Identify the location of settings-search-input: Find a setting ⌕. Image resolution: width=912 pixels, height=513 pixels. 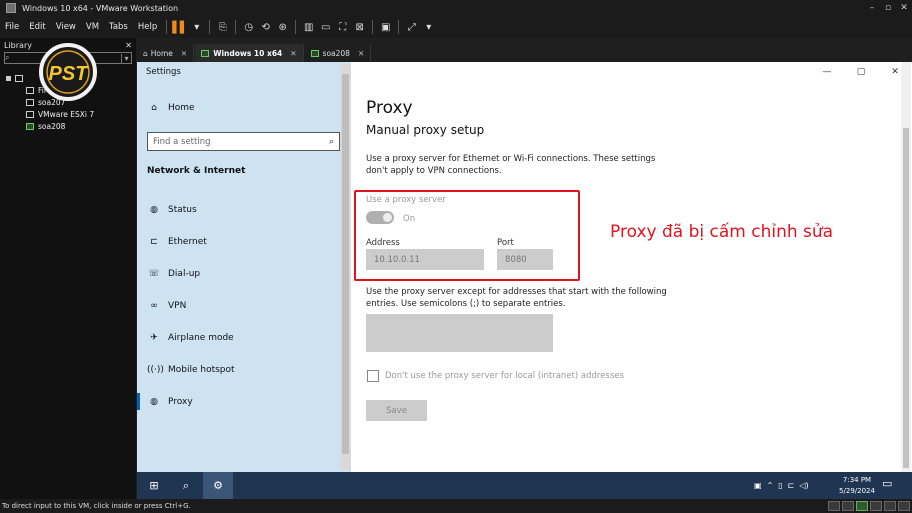
(243, 141).